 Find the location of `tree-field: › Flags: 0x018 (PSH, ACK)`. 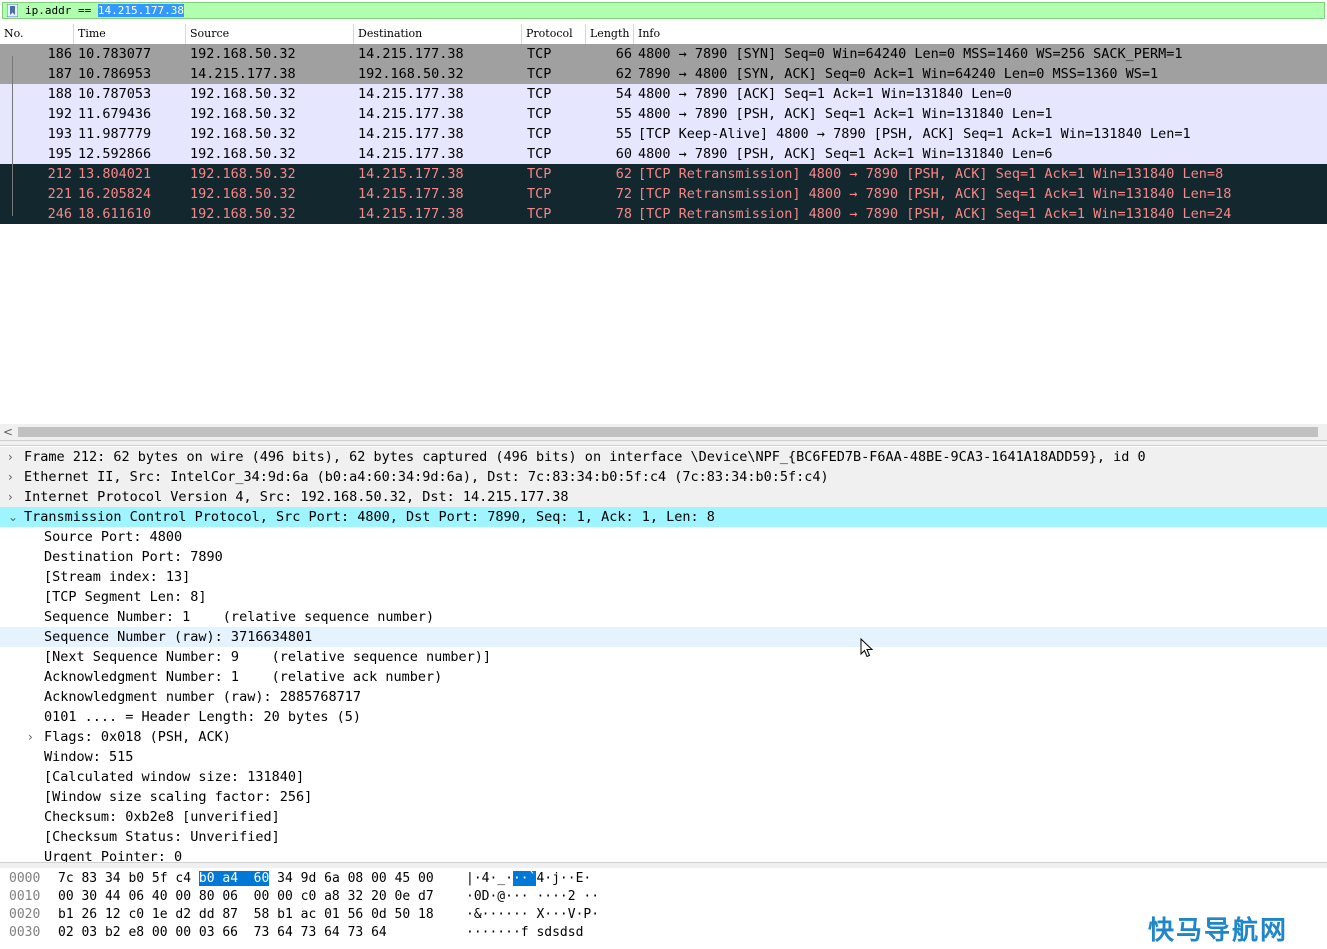

tree-field: › Flags: 0x018 (PSH, ACK) is located at coordinates (663, 737).